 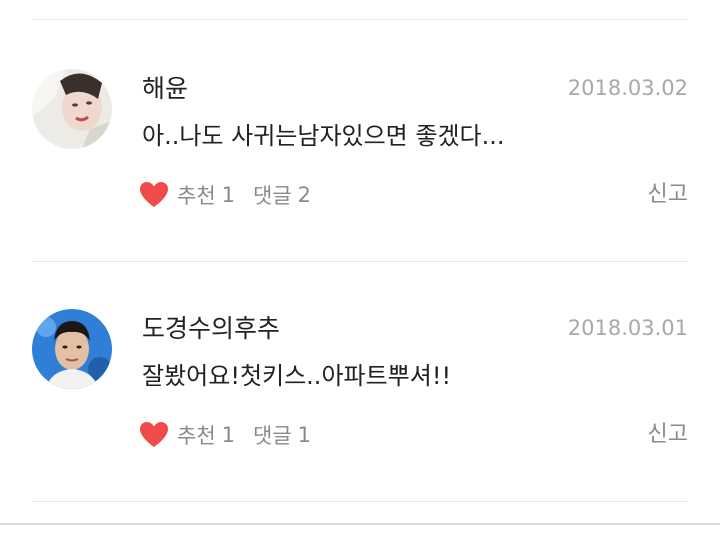 What do you see at coordinates (211, 329) in the screenshot?
I see `comment-author: 도경수의후추` at bounding box center [211, 329].